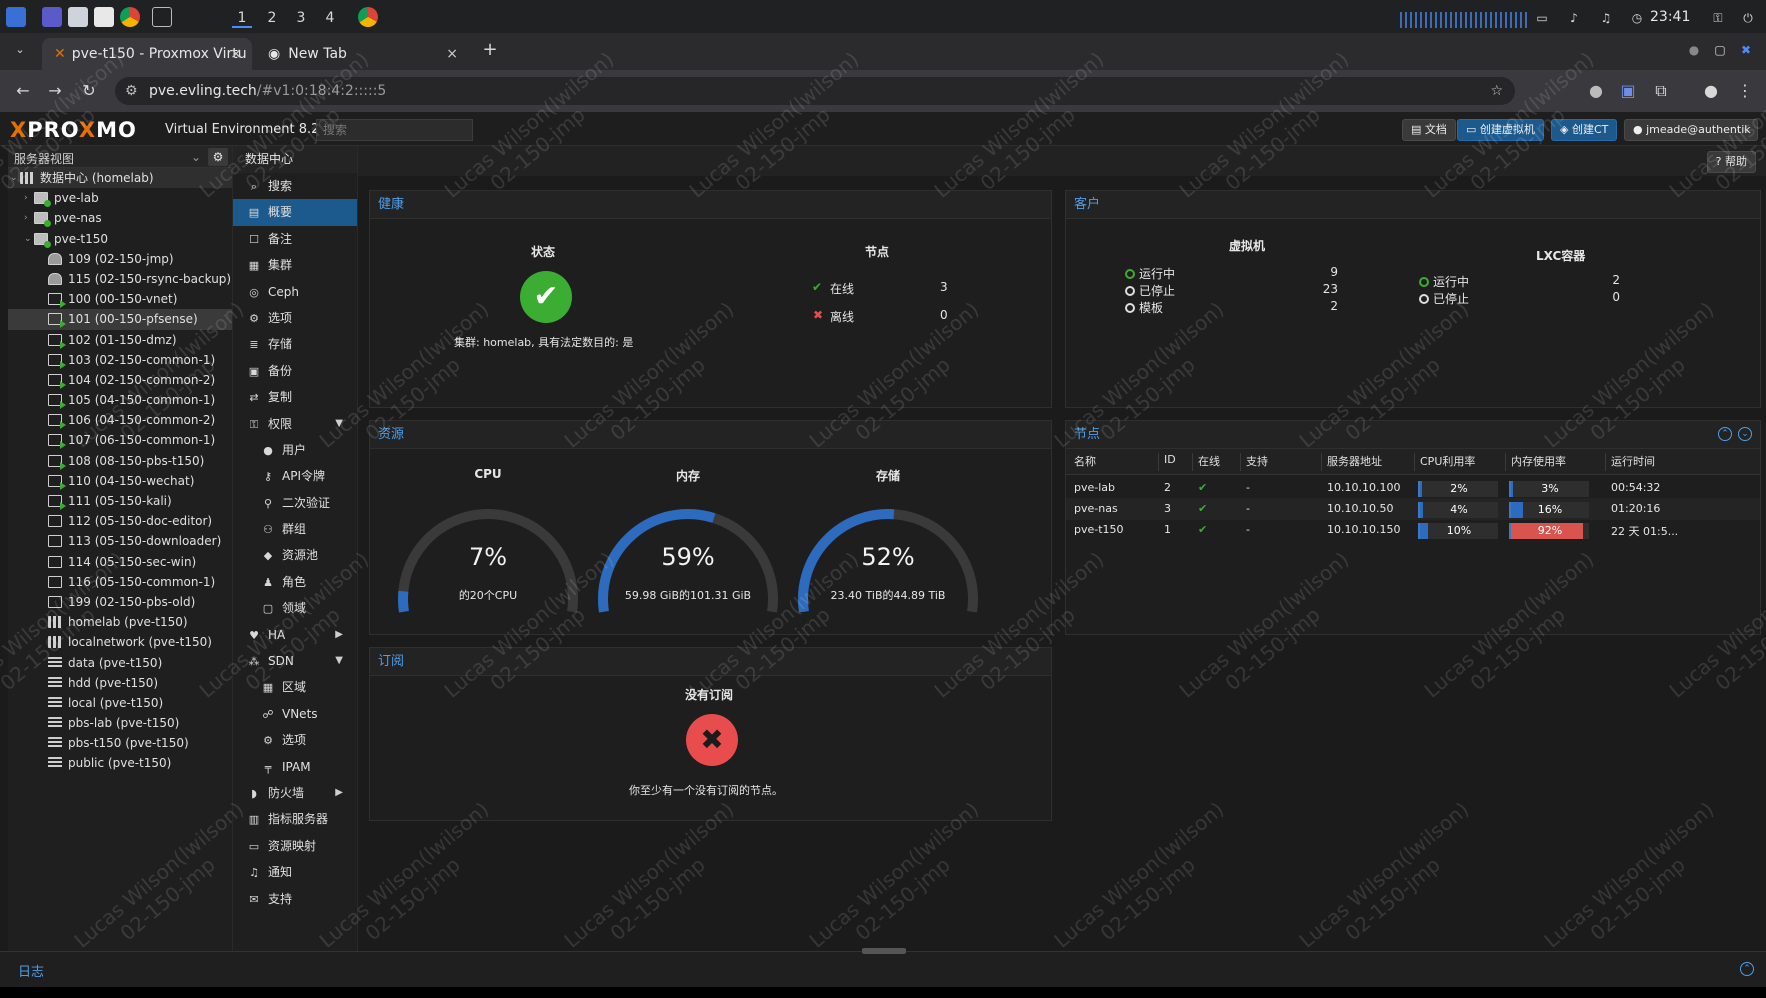 The width and height of the screenshot is (1766, 998). What do you see at coordinates (394, 130) in the screenshot?
I see `search-input: 搜索` at bounding box center [394, 130].